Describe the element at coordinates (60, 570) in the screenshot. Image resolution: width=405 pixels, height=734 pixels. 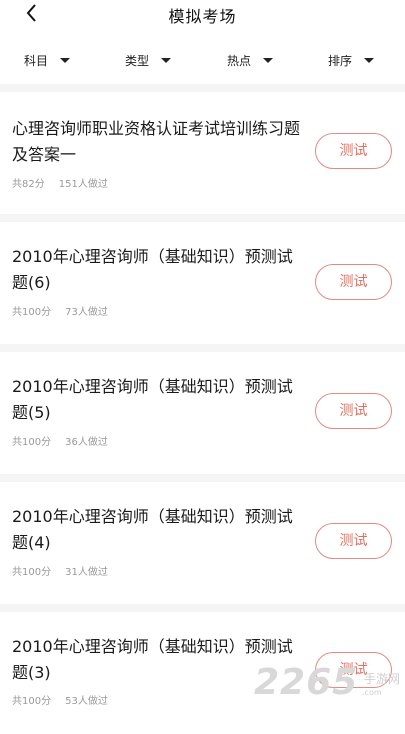
I see `exam-meta: 共100分 31人做过` at that location.